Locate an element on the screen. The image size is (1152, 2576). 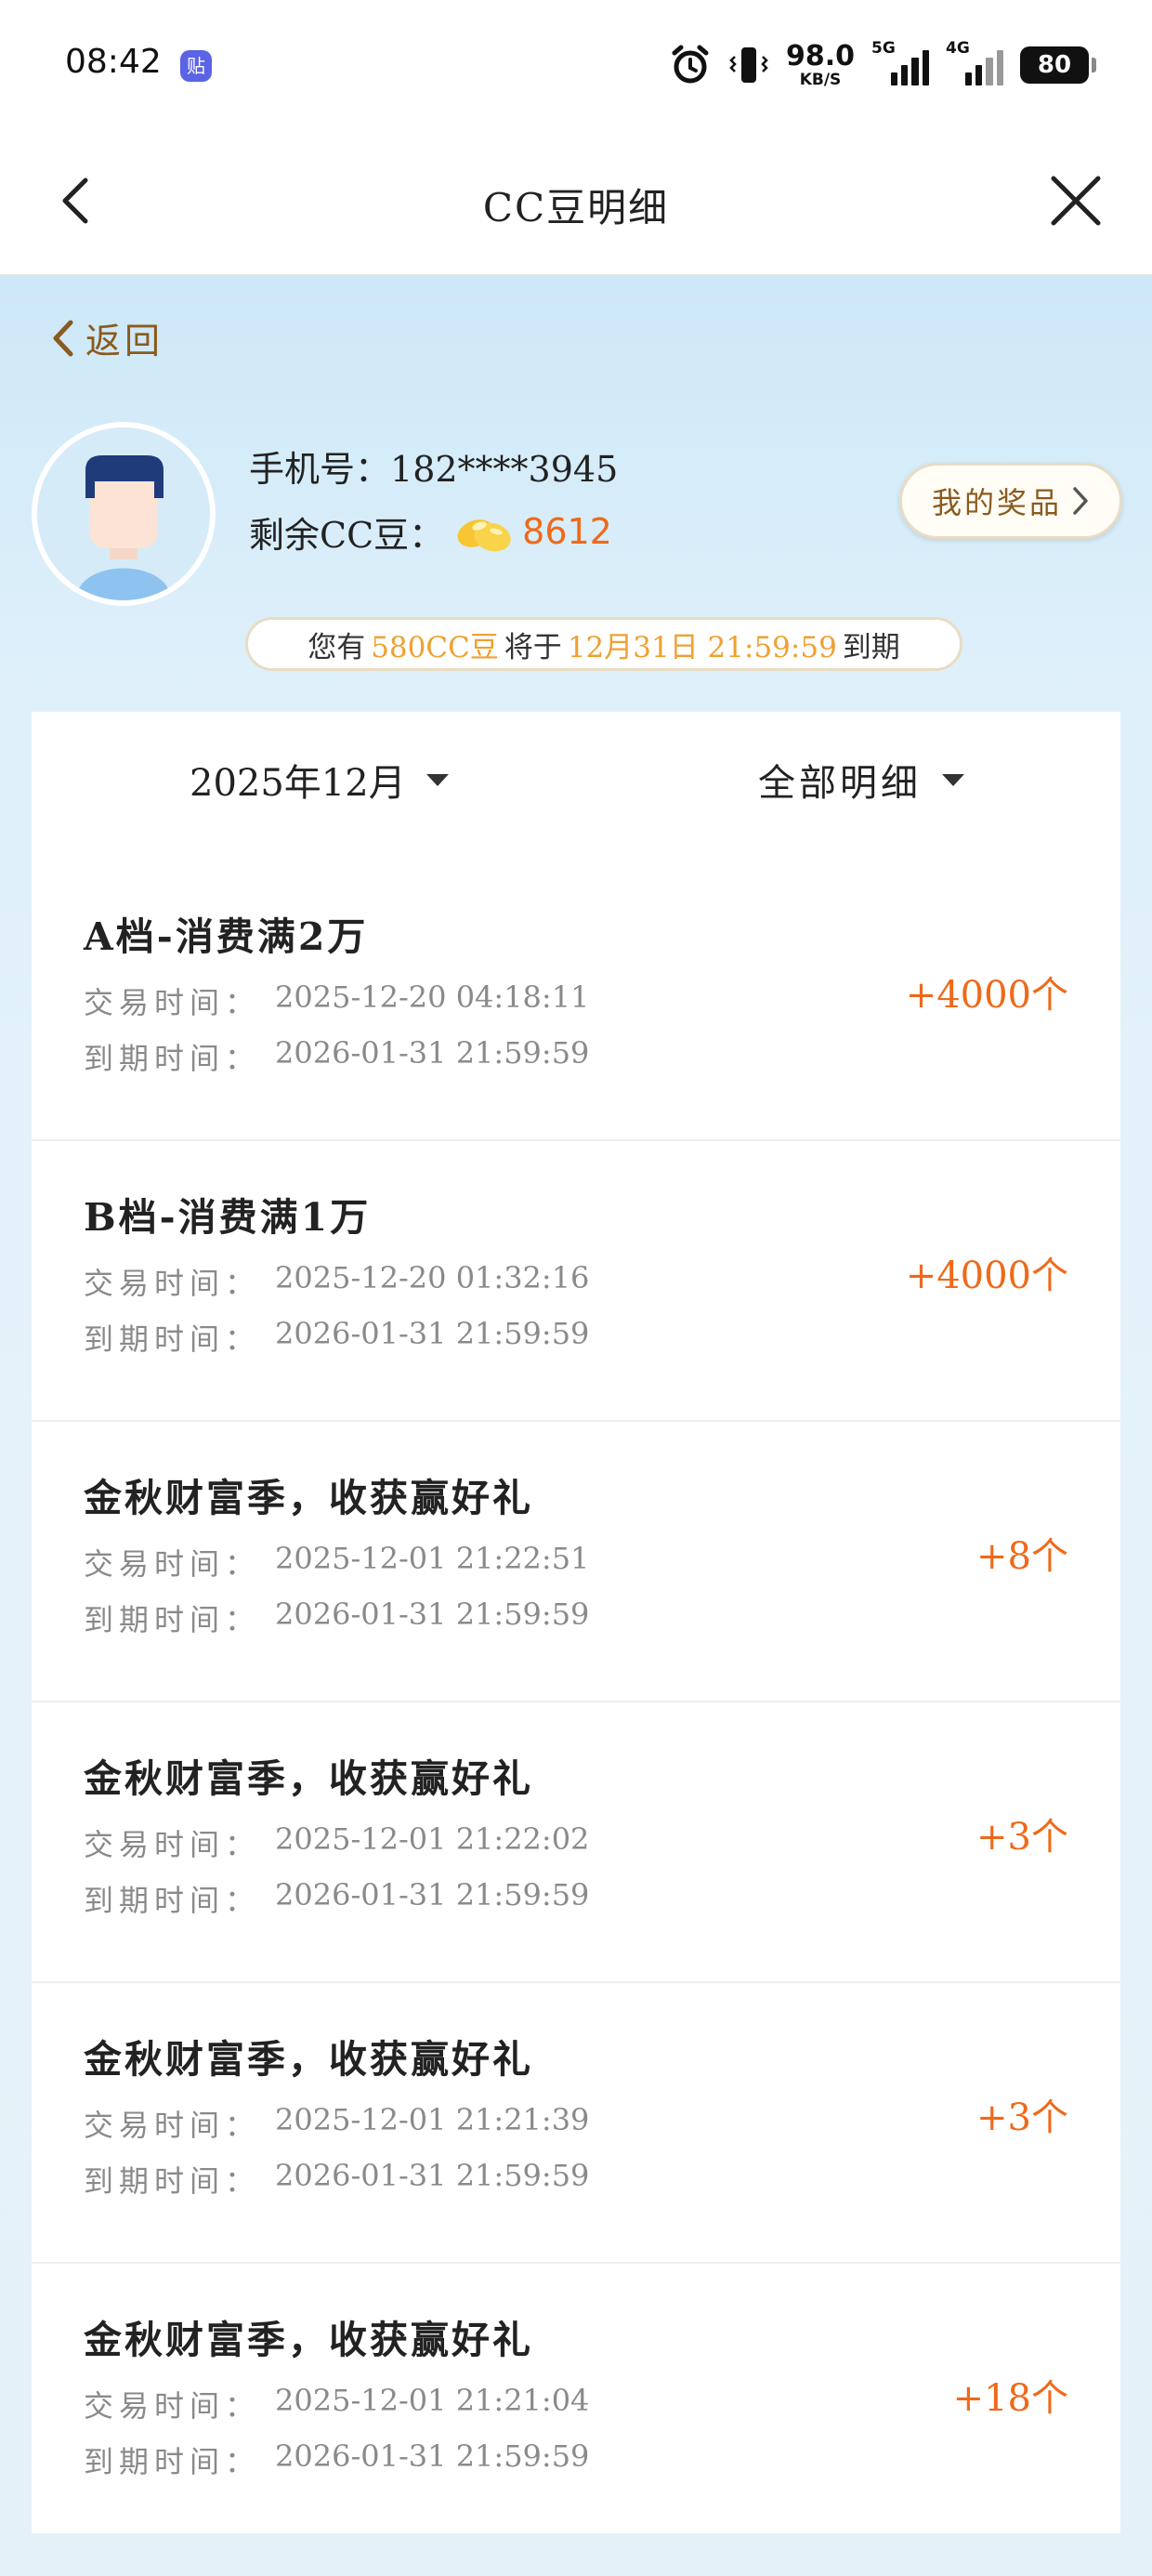
trade-time-line: 交易时间： 2025-12-01 21:21:39 is located at coordinates (336, 2123).